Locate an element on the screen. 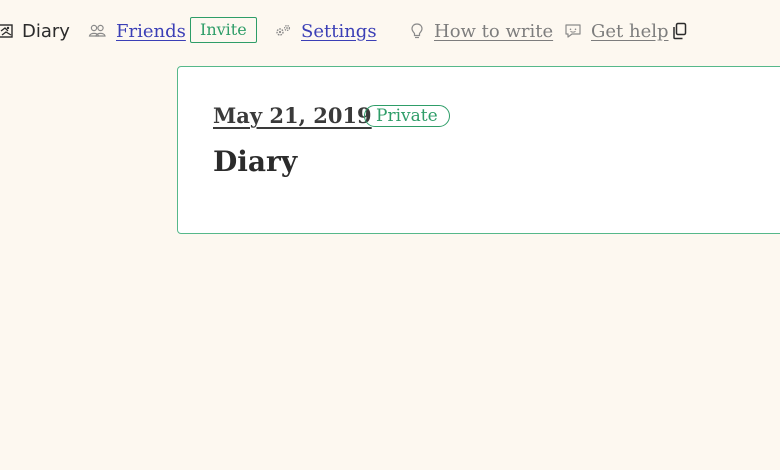 The height and width of the screenshot is (470, 780). nav-diary-label: Diary is located at coordinates (46, 31).